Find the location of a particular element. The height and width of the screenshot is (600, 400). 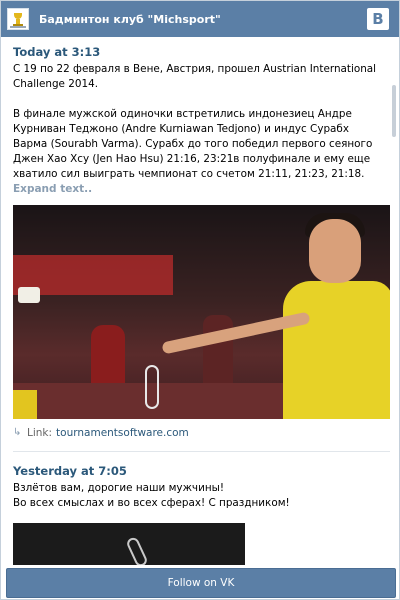

club-logo-icon is located at coordinates (18, 19).